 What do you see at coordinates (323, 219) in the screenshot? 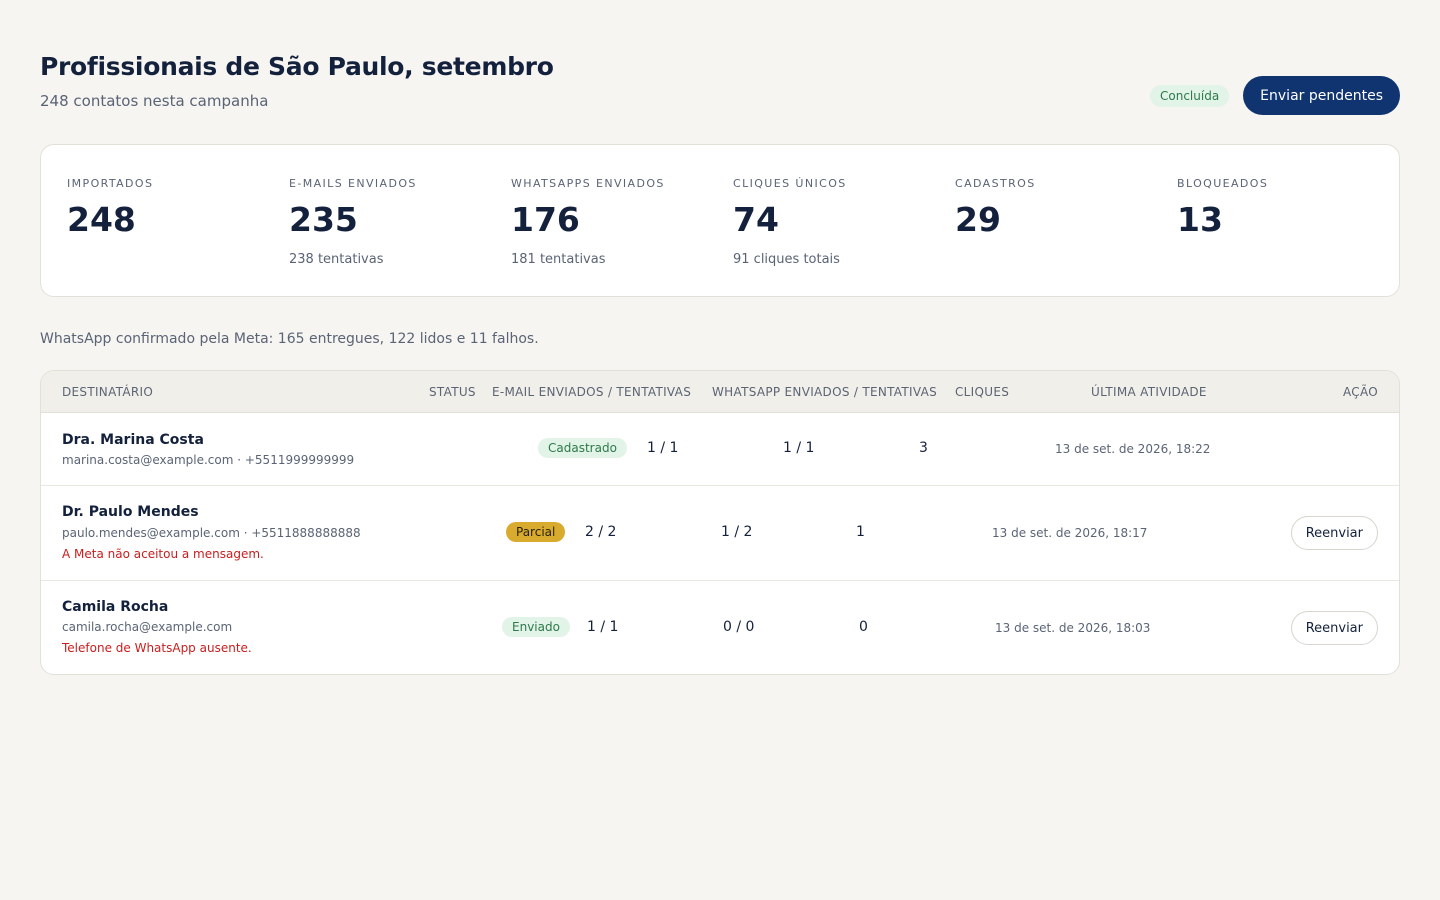
I see `stat-value: 235` at bounding box center [323, 219].